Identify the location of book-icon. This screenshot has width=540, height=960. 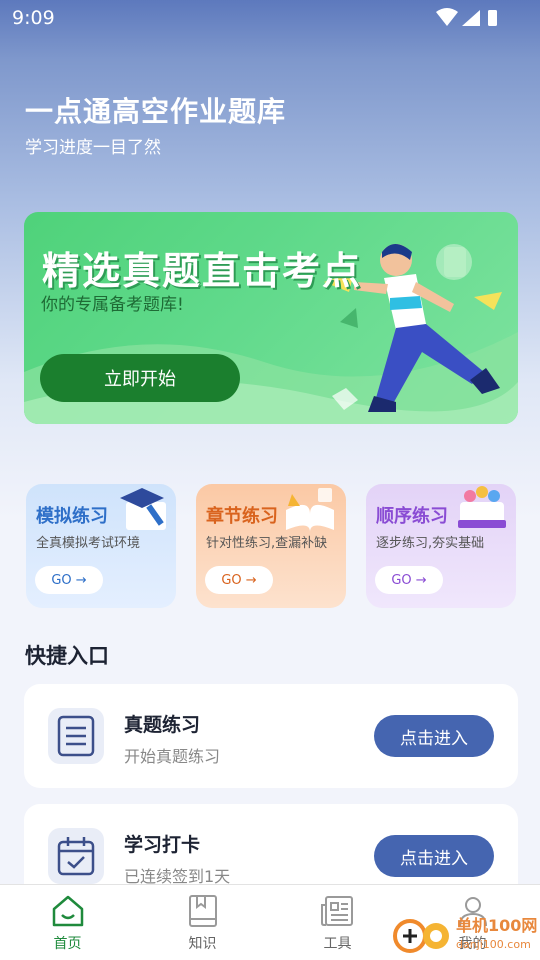
(203, 911).